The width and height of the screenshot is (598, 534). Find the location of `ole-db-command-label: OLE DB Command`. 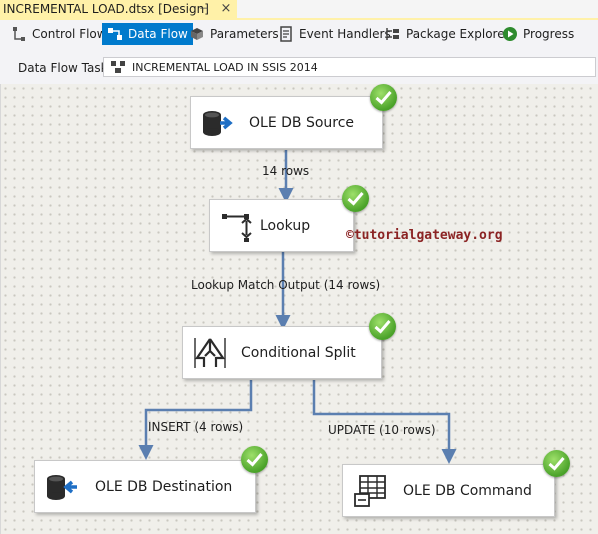

ole-db-command-label: OLE DB Command is located at coordinates (467, 490).